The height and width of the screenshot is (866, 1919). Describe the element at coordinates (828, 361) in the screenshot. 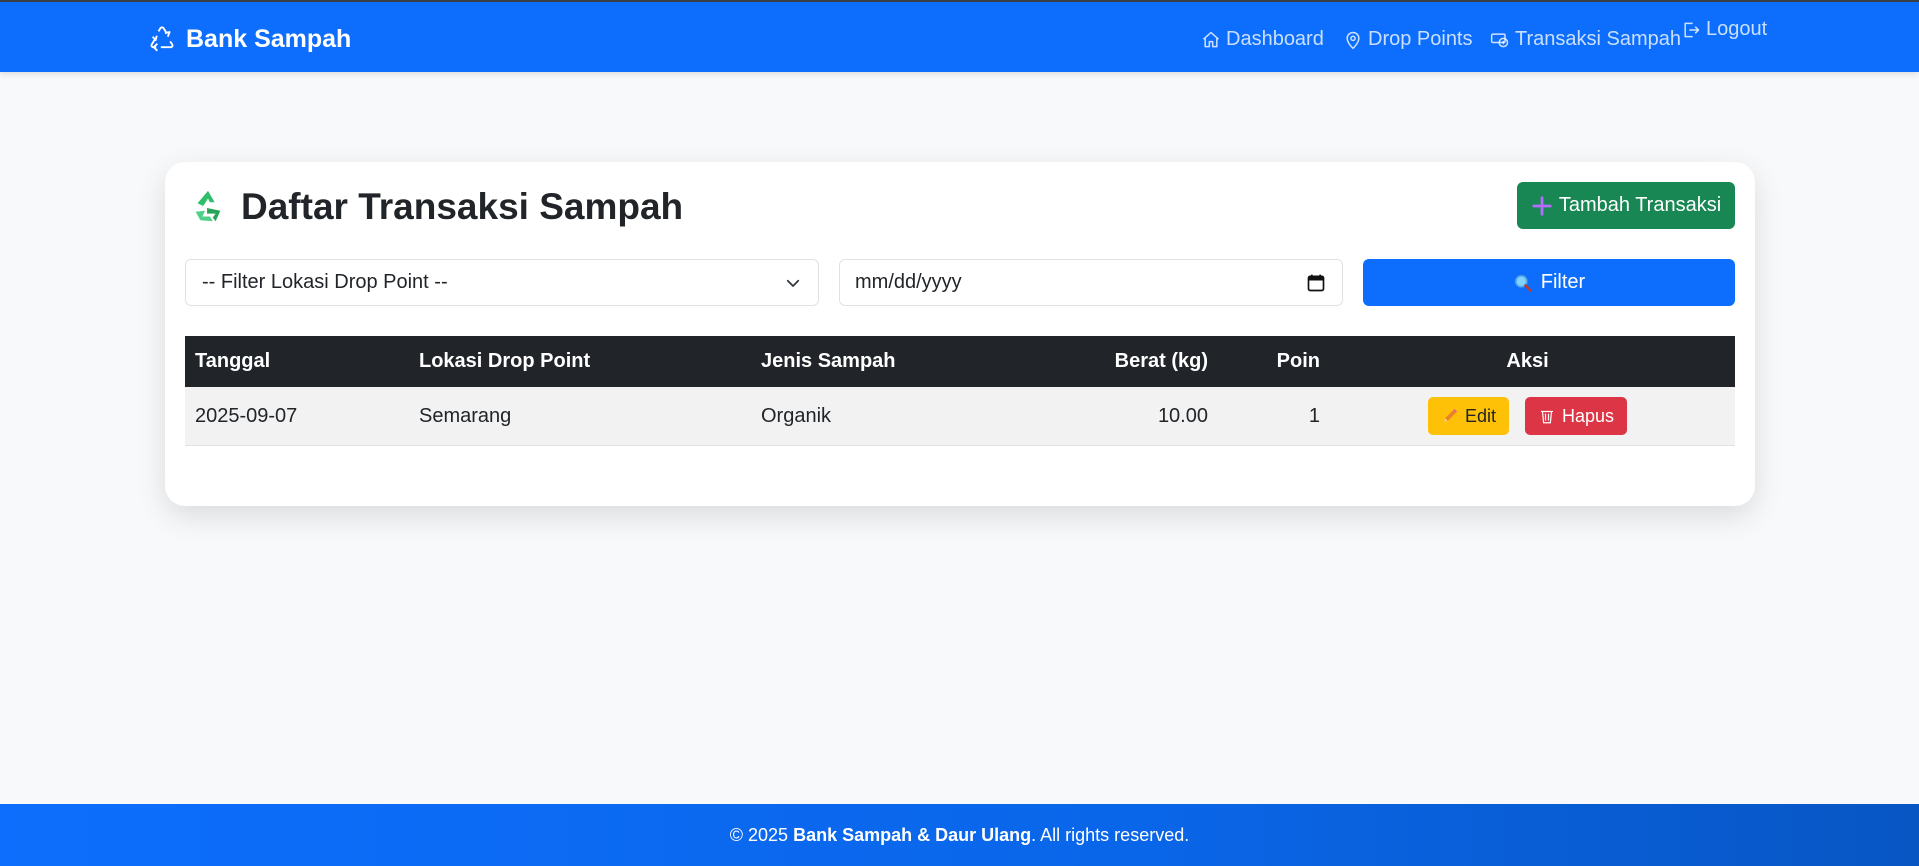

I see `header-jenis: Jenis Sampah` at that location.